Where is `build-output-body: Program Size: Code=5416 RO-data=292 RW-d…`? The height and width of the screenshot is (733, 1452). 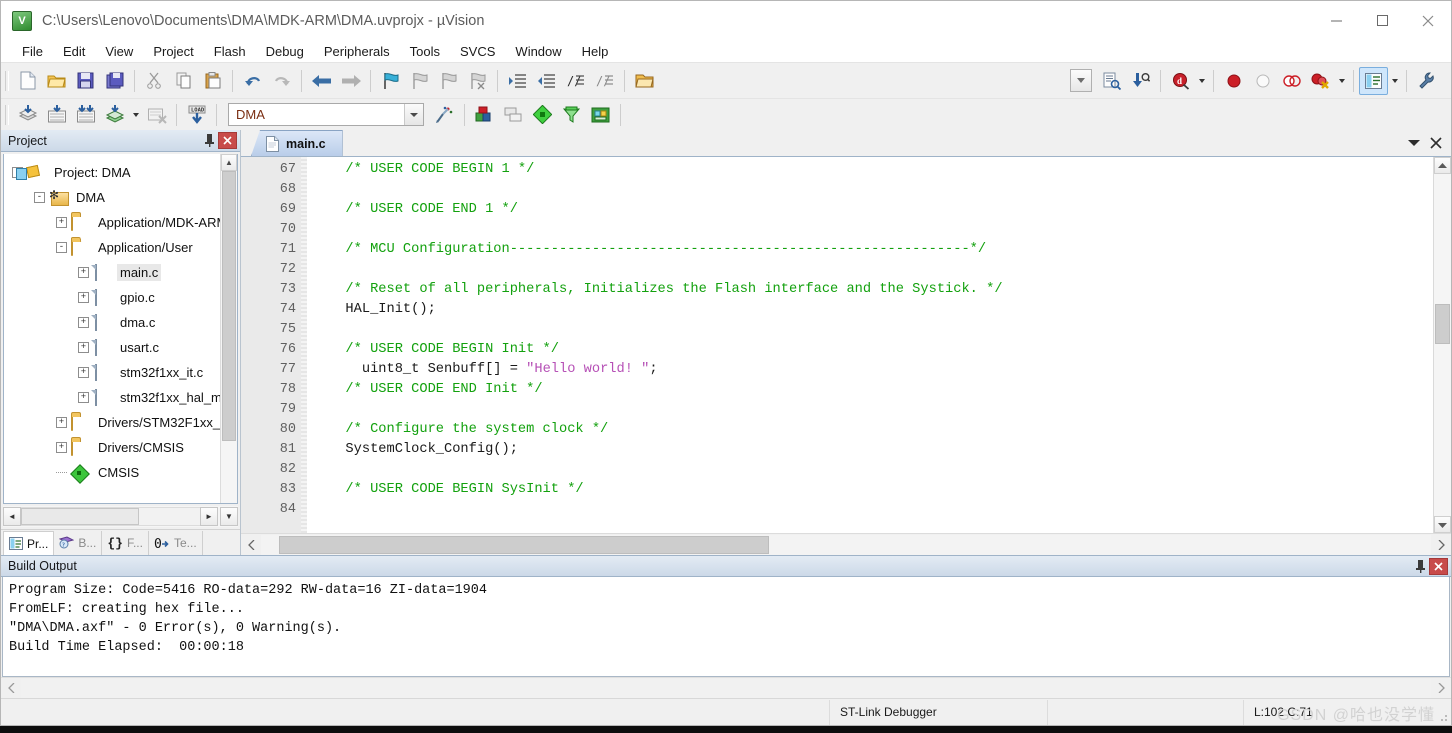 build-output-body: Program Size: Code=5416 RO-data=292 RW-d… is located at coordinates (726, 627).